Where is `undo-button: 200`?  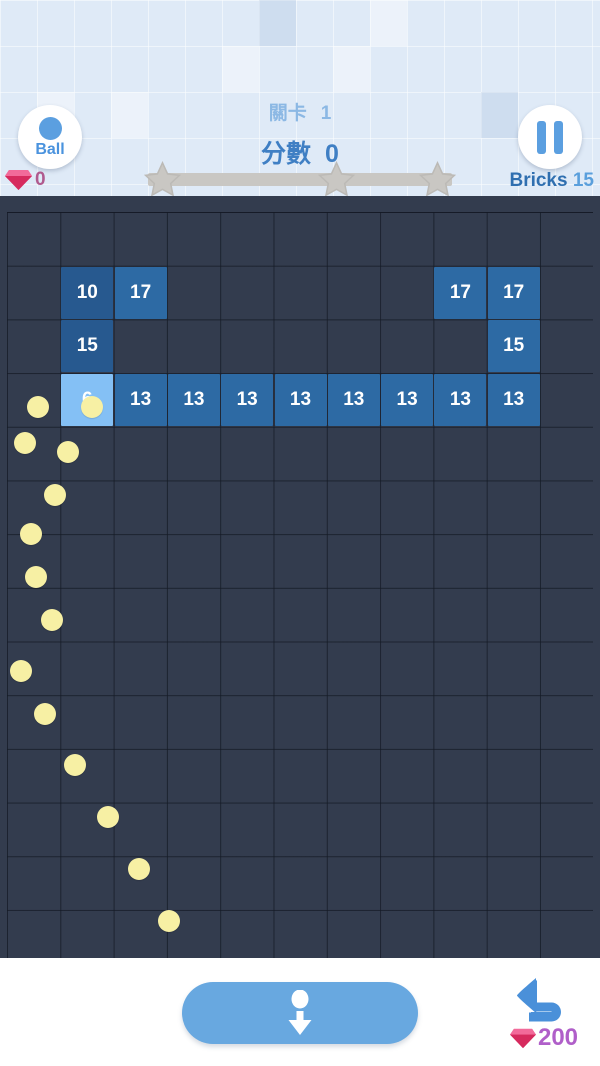 undo-button: 200 is located at coordinates (544, 1016).